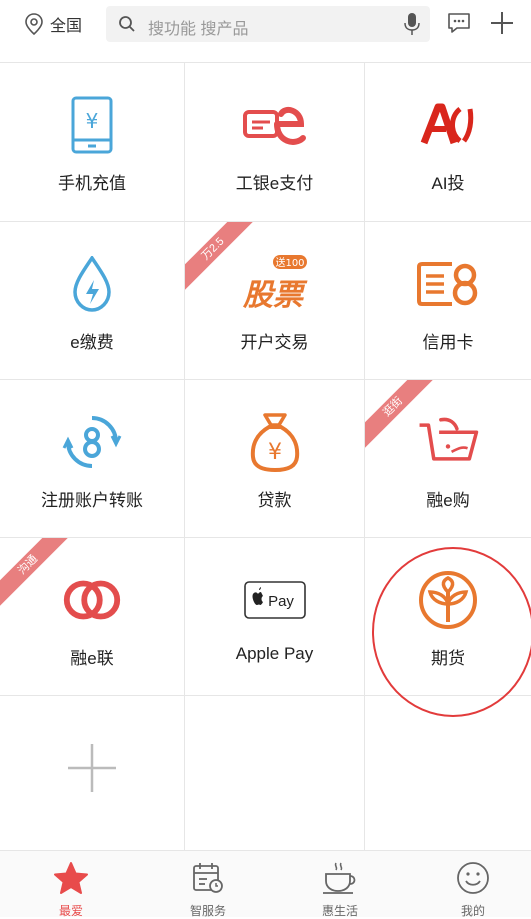  I want to click on plus-icon, so click(502, 23).